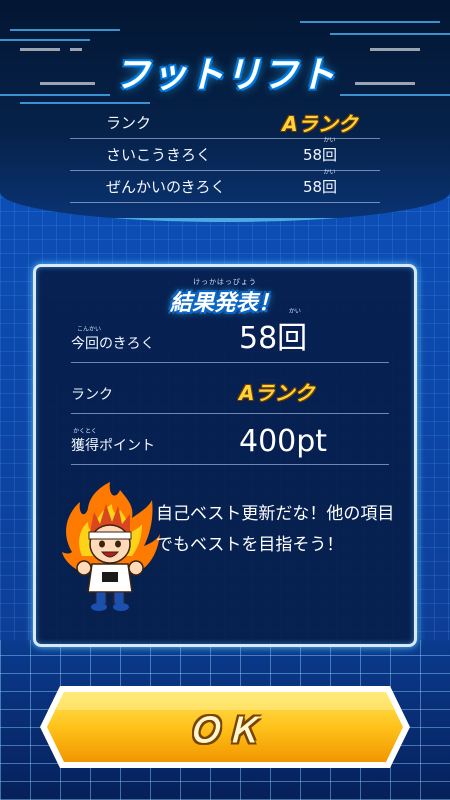 The width and height of the screenshot is (450, 800). What do you see at coordinates (320, 155) in the screenshot?
I see `summary-best-value: 58回` at bounding box center [320, 155].